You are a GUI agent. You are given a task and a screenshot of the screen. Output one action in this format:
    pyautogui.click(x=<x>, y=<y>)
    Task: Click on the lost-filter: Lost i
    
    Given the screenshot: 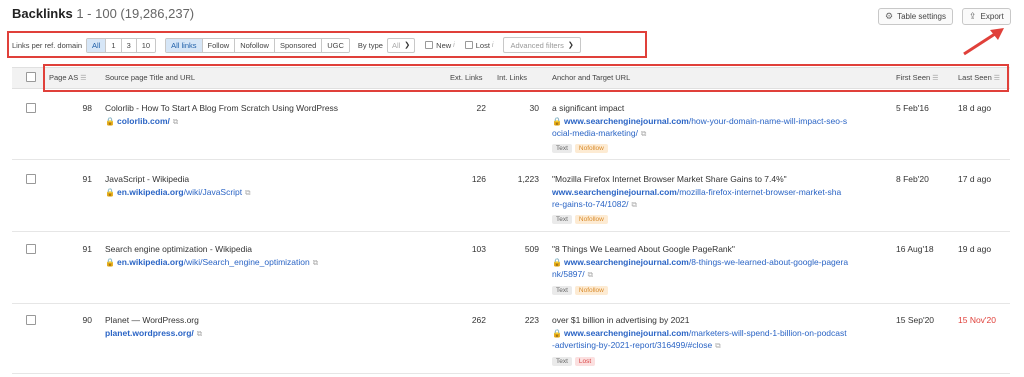 What is the action you would take?
    pyautogui.click(x=478, y=45)
    